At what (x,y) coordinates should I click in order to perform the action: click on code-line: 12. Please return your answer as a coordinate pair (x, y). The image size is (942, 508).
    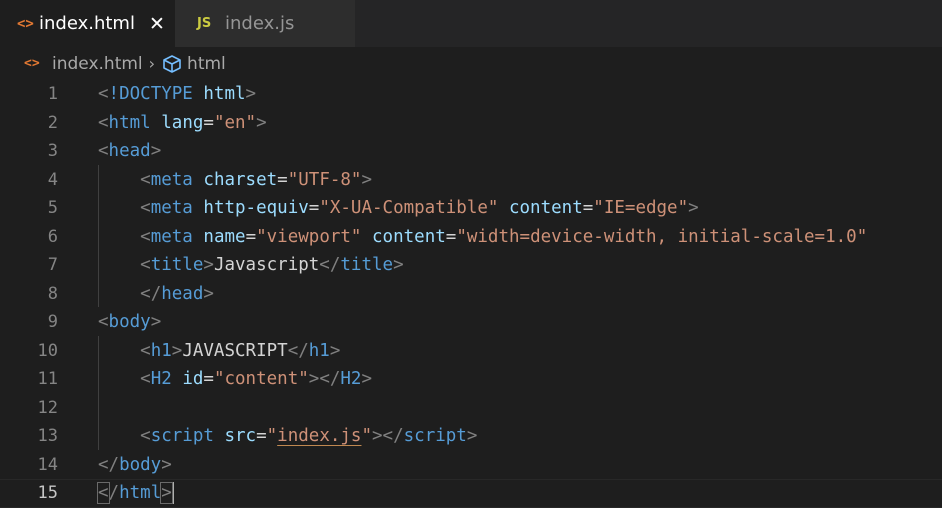
    Looking at the image, I should click on (471, 408).